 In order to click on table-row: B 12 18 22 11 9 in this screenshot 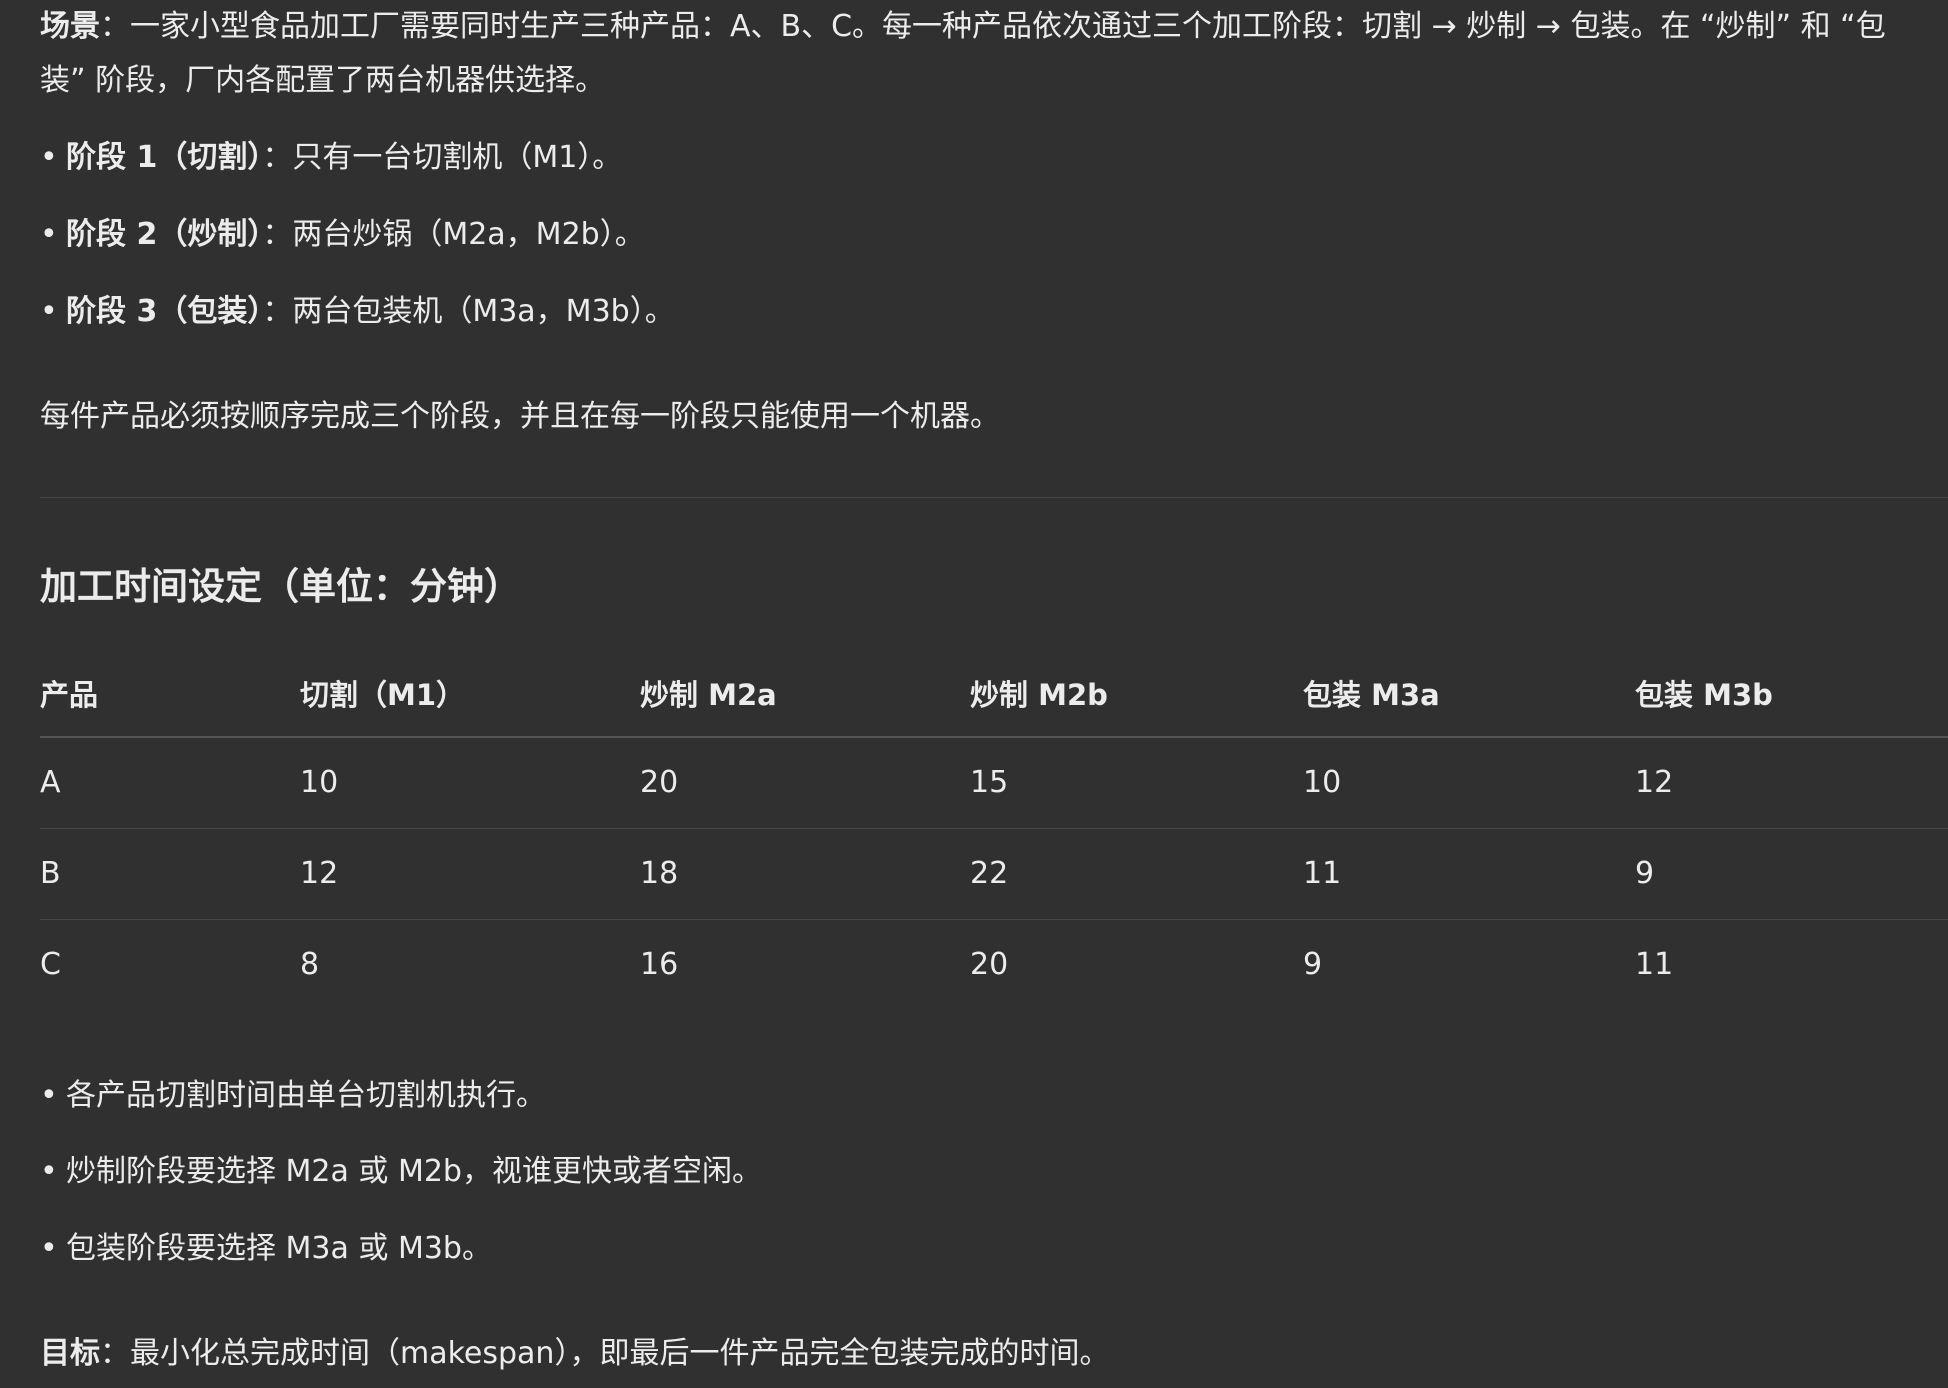, I will do `click(994, 874)`.